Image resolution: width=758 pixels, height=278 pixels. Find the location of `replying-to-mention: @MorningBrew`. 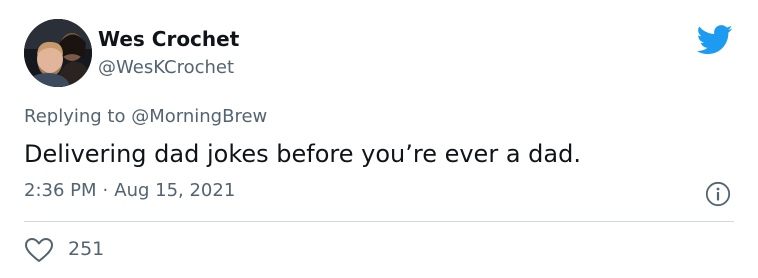

replying-to-mention: @MorningBrew is located at coordinates (199, 116).